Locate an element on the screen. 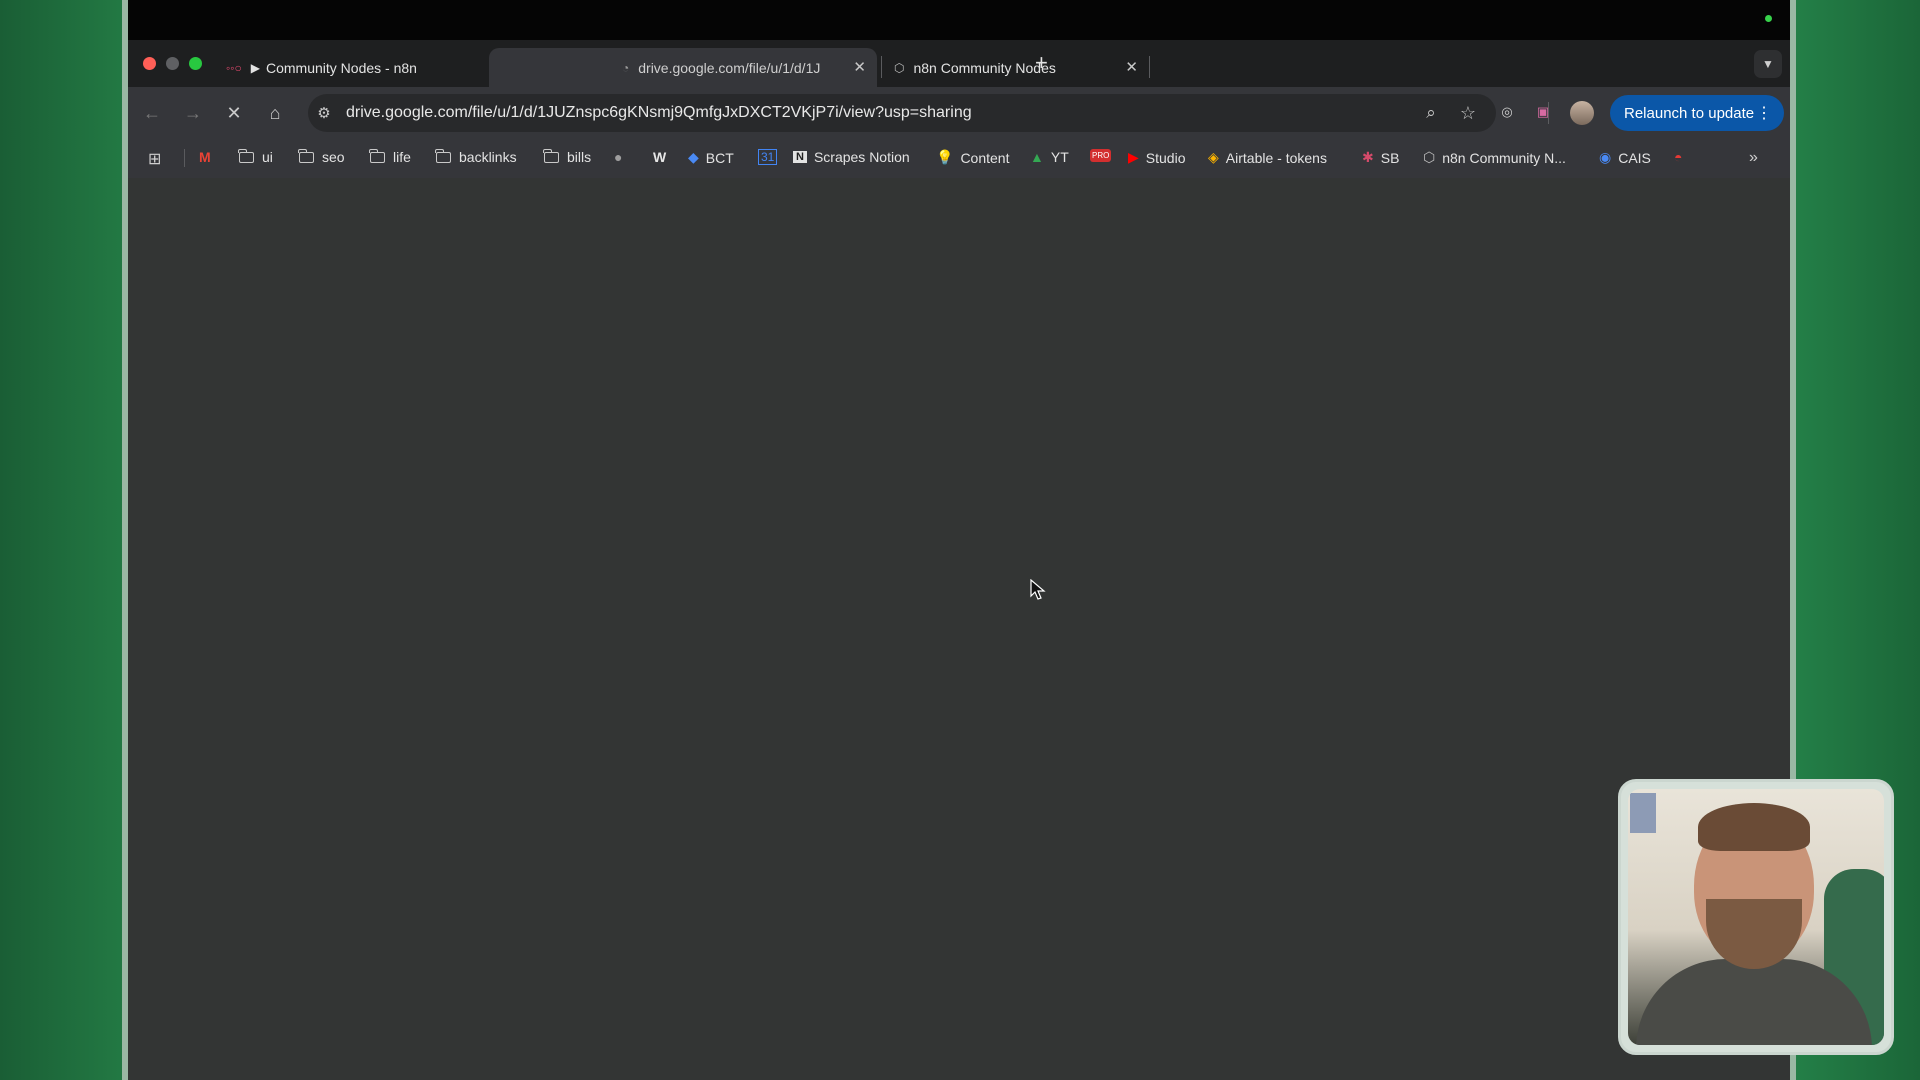 This screenshot has height=1080, width=1920. double-chevron-right-icon: » is located at coordinates (1753, 157).